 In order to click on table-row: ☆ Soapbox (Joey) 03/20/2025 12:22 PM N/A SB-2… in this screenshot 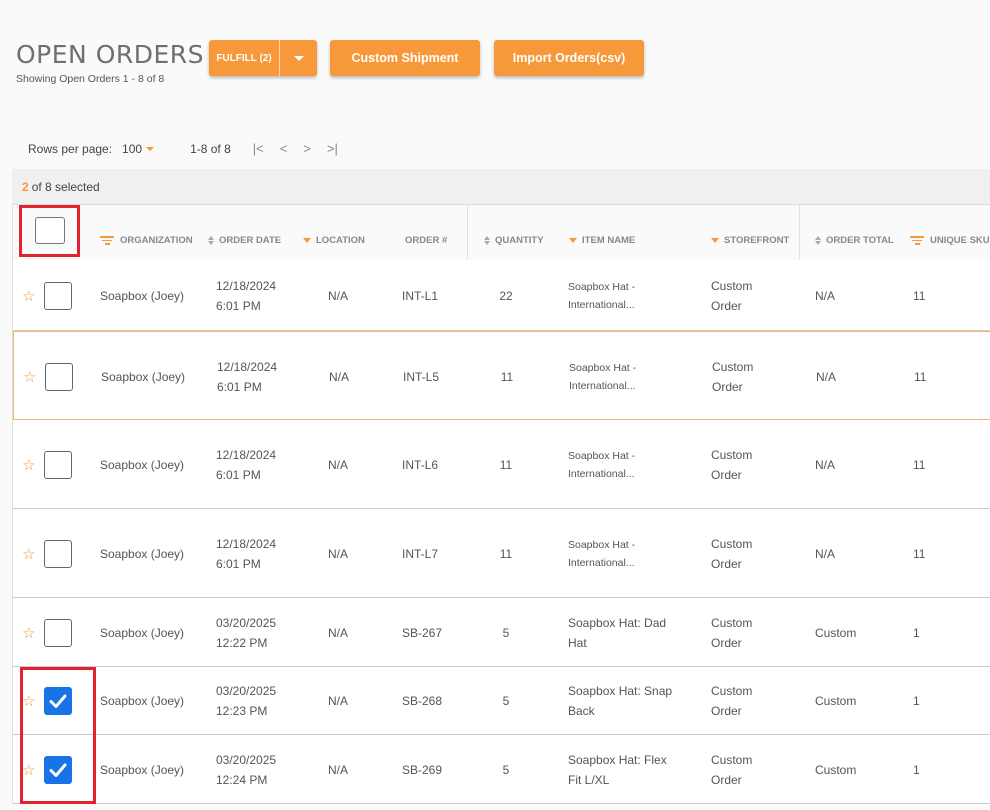, I will do `click(501, 632)`.